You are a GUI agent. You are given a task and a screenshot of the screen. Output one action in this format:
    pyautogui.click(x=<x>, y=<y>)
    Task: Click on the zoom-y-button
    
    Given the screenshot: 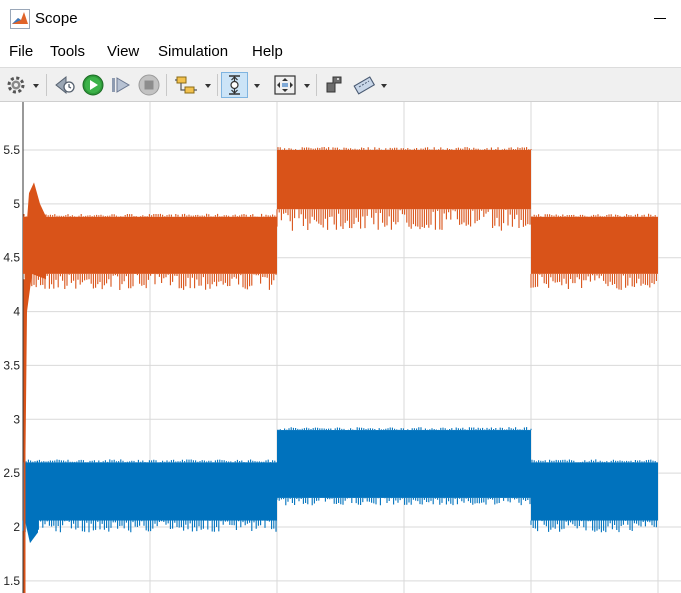 What is the action you would take?
    pyautogui.click(x=234, y=85)
    